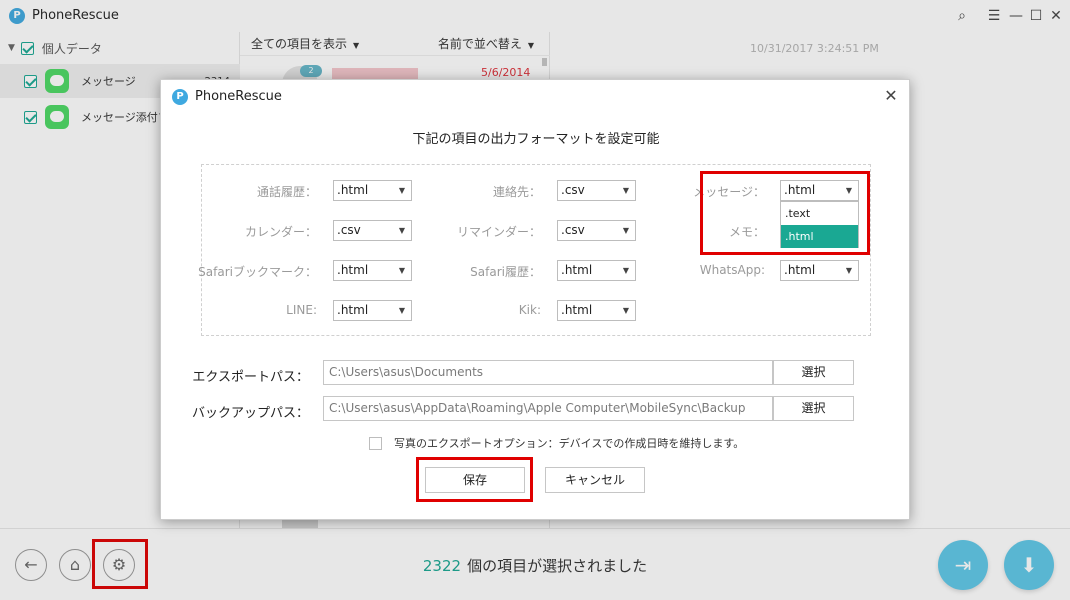 The image size is (1070, 600). What do you see at coordinates (301, 310) in the screenshot?
I see `line-label: LINE:` at bounding box center [301, 310].